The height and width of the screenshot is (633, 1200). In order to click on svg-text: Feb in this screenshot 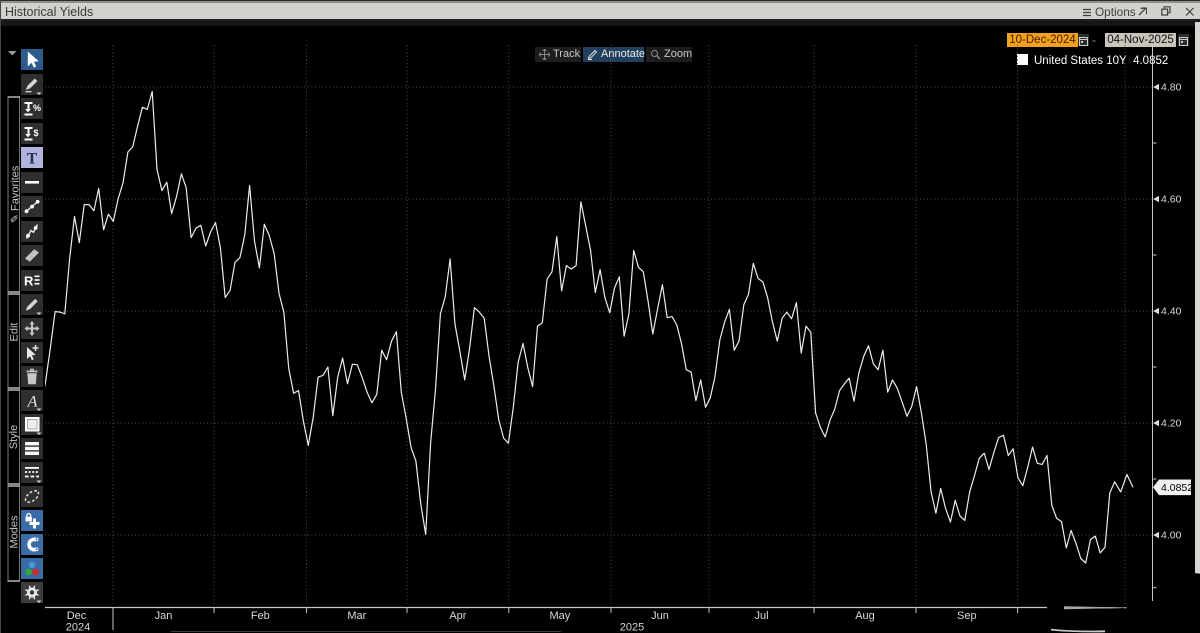, I will do `click(260, 616)`.